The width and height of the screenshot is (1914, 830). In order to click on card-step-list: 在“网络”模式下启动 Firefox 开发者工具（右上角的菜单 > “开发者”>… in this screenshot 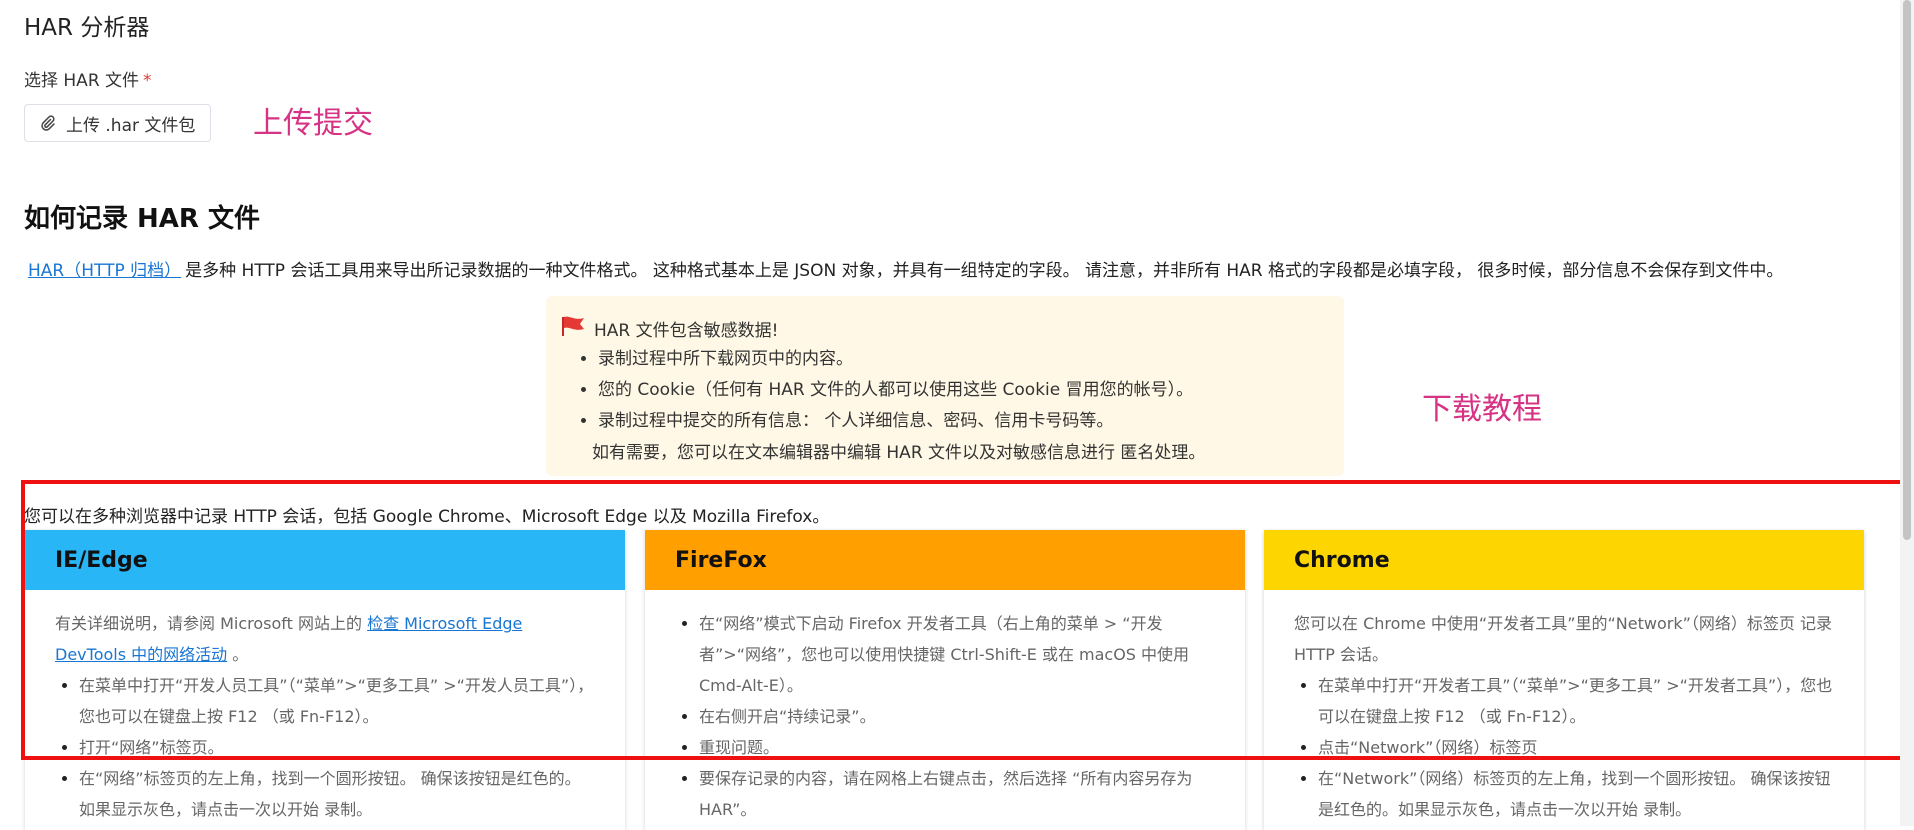, I will do `click(945, 716)`.